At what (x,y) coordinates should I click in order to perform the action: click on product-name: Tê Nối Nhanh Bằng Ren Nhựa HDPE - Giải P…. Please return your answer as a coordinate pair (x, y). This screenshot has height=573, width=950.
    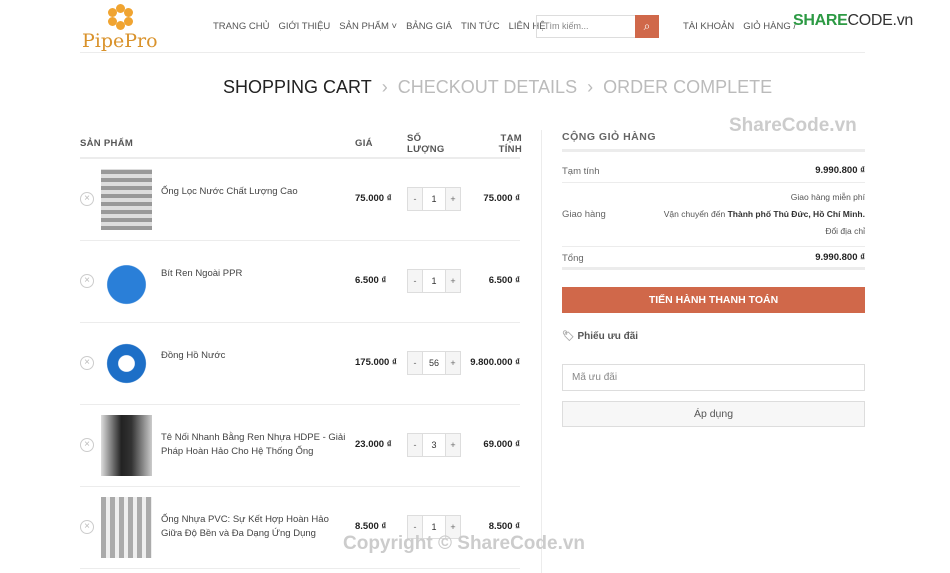
    Looking at the image, I should click on (253, 445).